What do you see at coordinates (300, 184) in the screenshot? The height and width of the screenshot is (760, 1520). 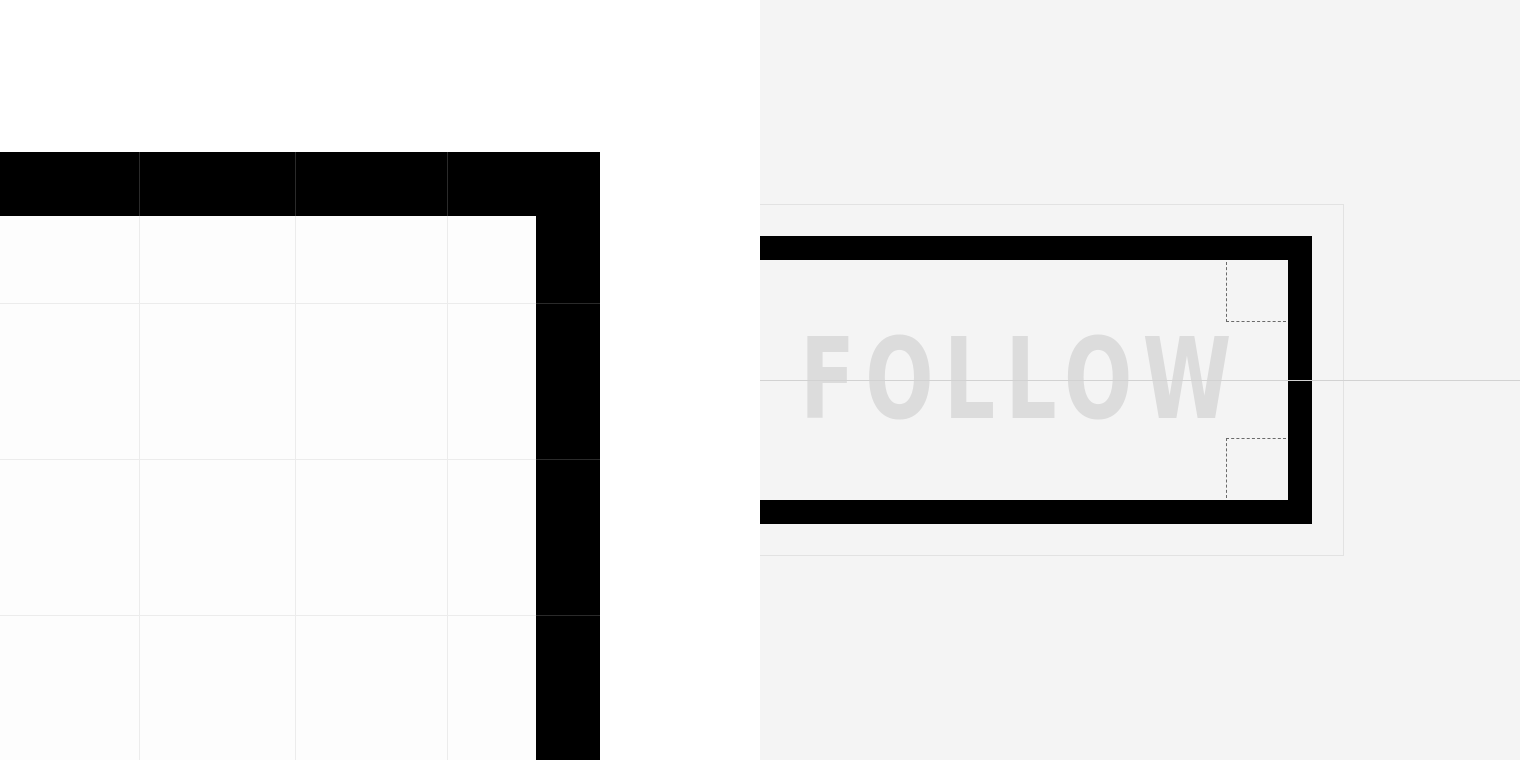 I see `frame-top-edge` at bounding box center [300, 184].